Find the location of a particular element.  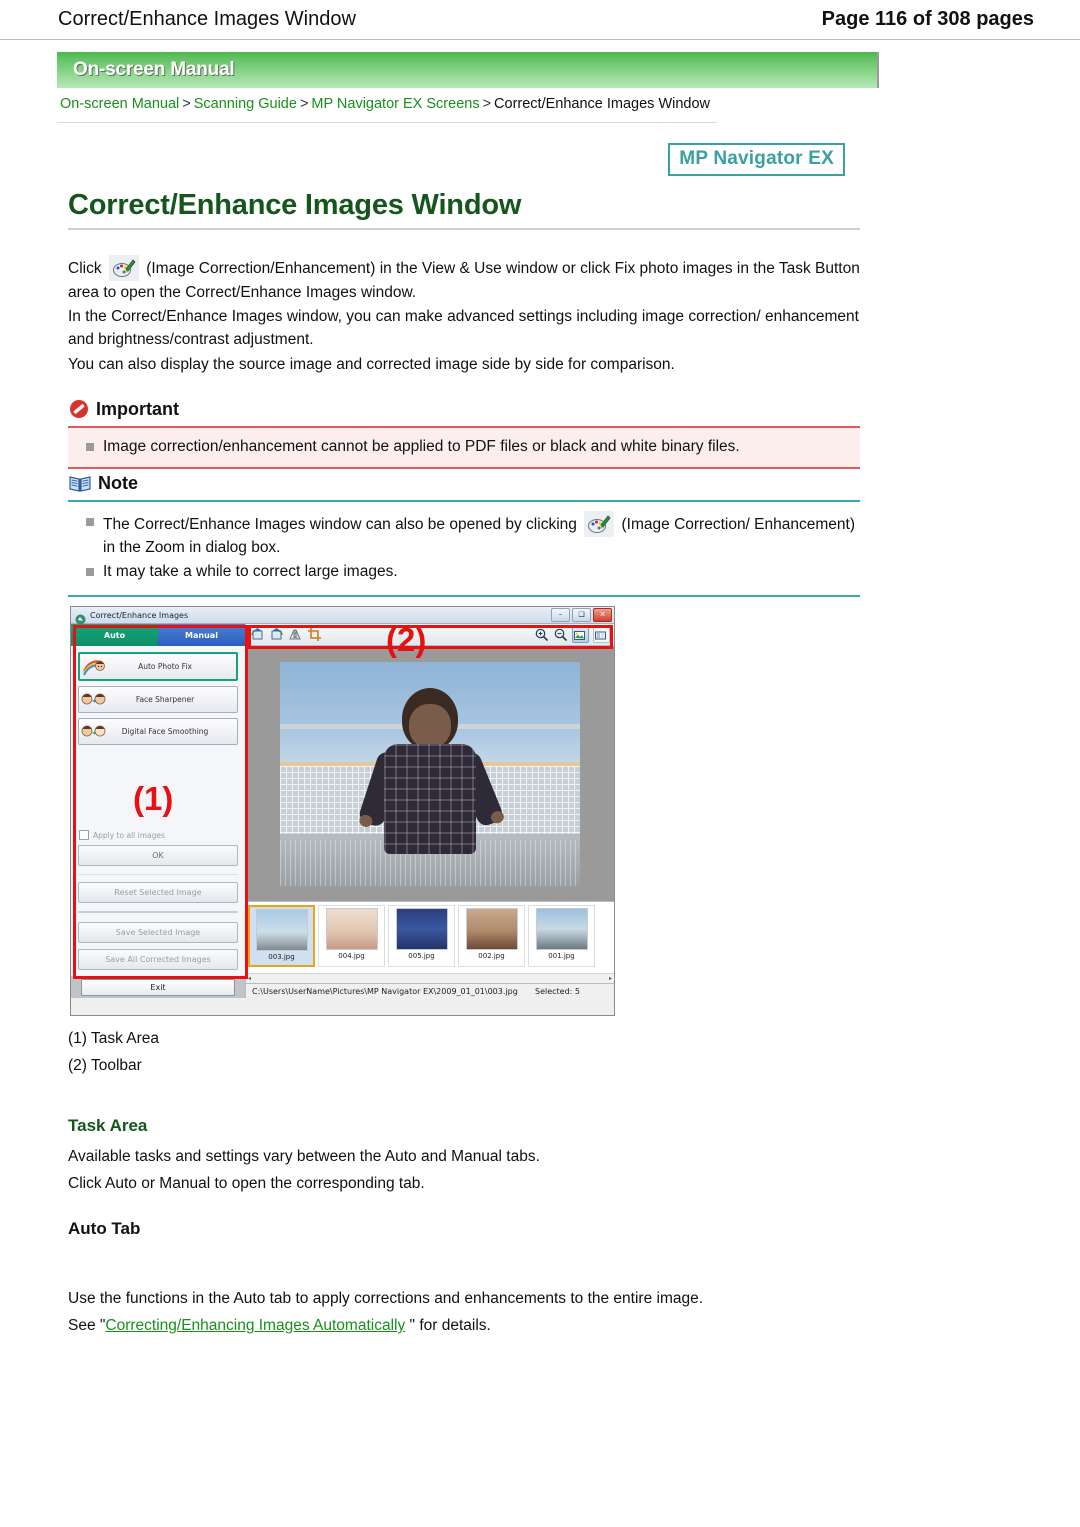

apply-to-all-images-checkbox is located at coordinates (84, 835).